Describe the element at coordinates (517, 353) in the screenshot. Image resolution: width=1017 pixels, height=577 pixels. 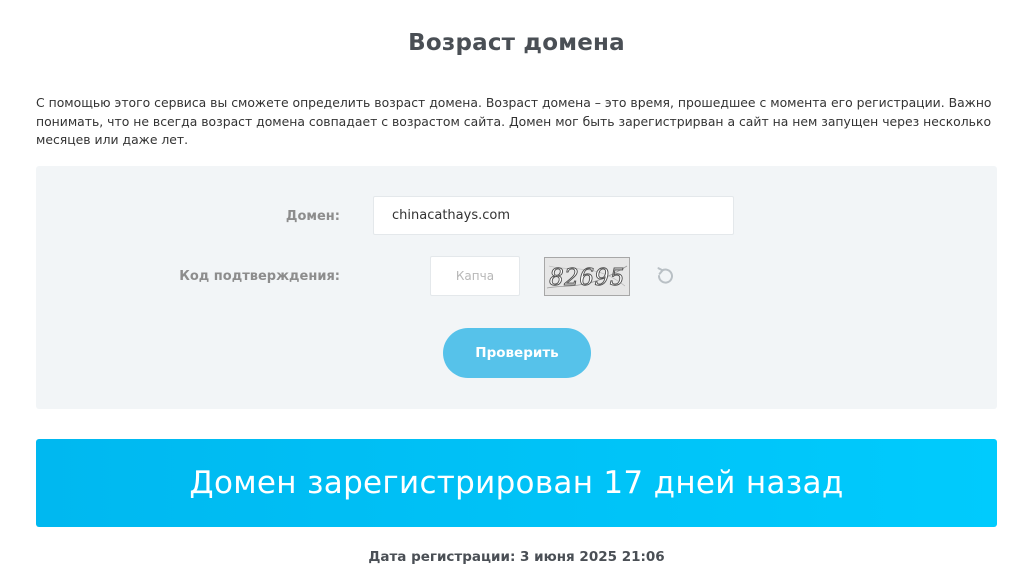
I see `check-button: Проверить` at that location.